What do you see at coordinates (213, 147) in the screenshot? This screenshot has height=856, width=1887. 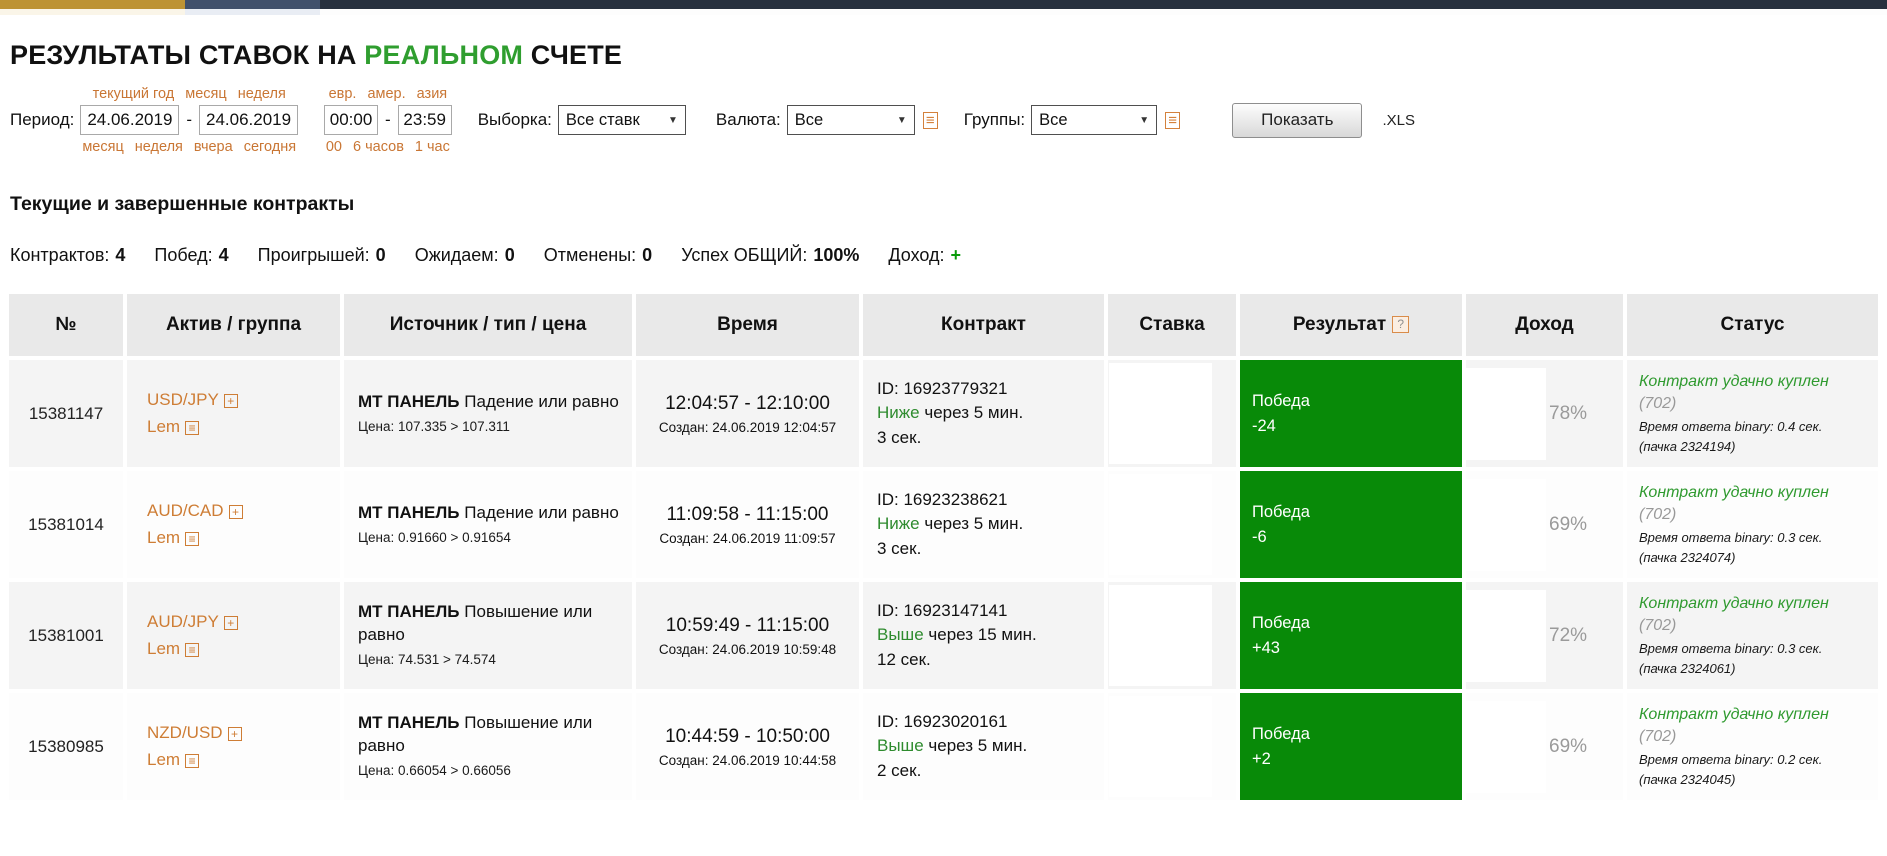 I see `quick-link-yesterday: вчера` at bounding box center [213, 147].